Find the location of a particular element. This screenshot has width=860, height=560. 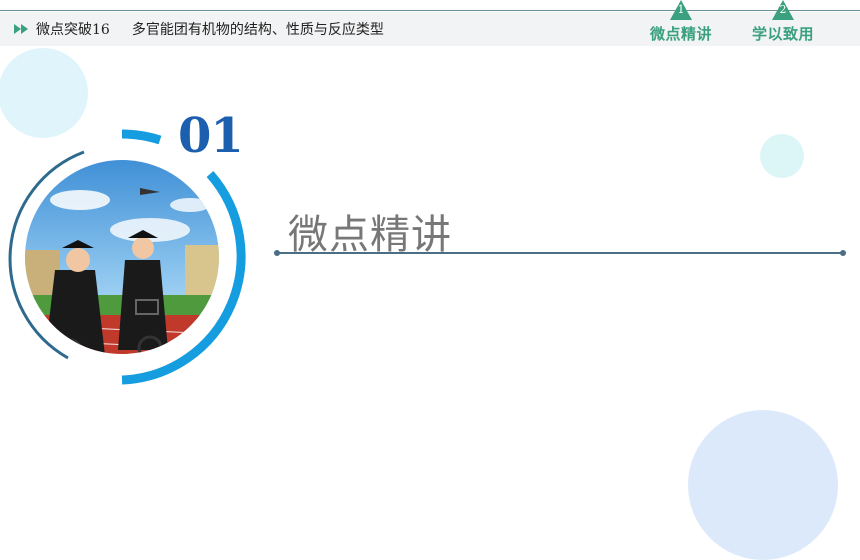

tab-number-badge: 1 is located at coordinates (681, 10).